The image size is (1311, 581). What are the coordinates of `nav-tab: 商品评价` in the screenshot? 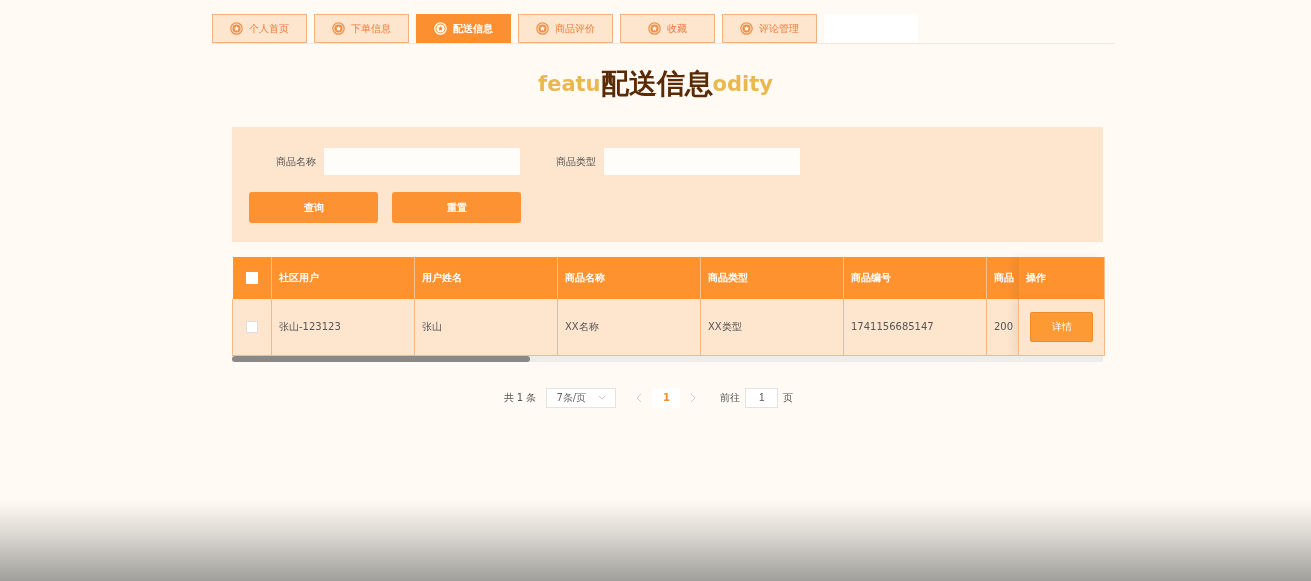 It's located at (565, 28).